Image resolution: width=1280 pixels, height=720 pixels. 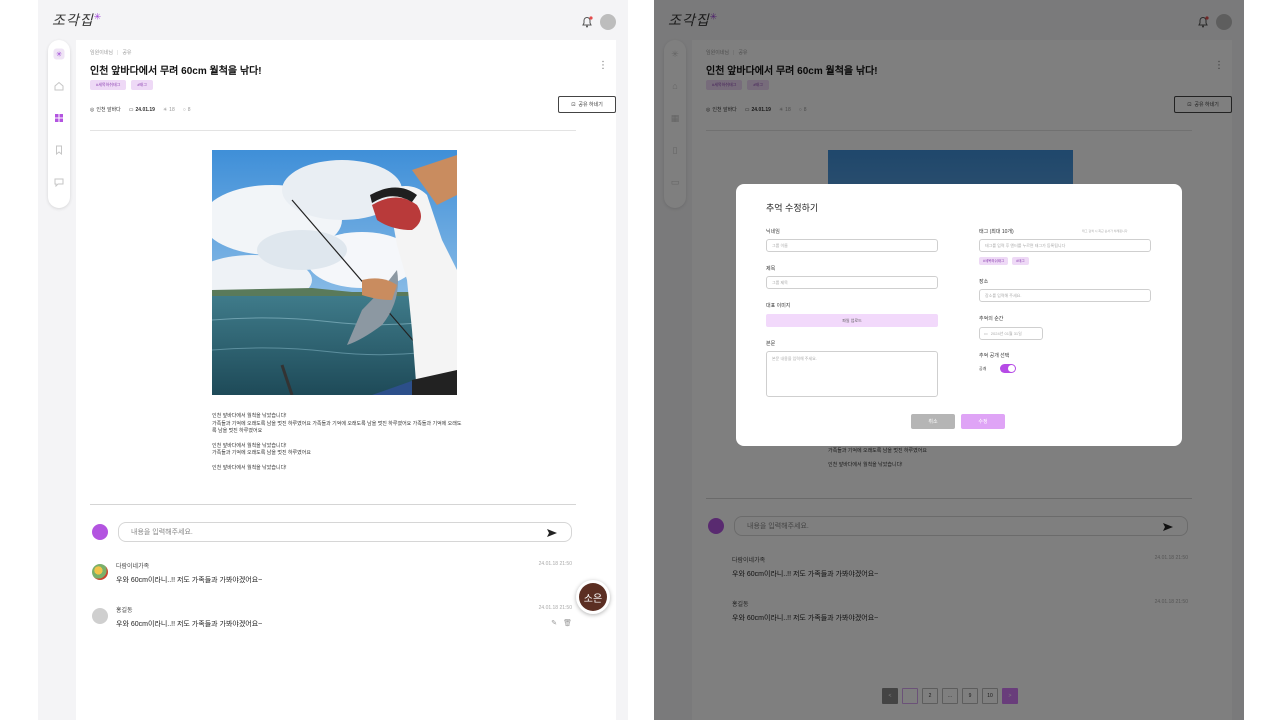 I want to click on modal-tags: #세목하쉬태그 #태그, so click(x=1004, y=261).